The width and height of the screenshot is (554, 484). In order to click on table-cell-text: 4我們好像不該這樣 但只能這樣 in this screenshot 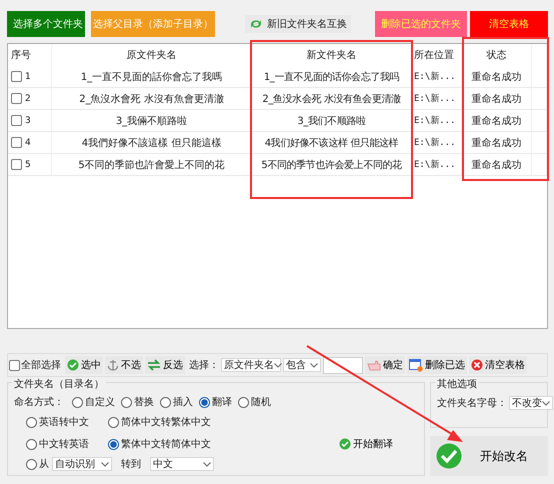, I will do `click(152, 143)`.